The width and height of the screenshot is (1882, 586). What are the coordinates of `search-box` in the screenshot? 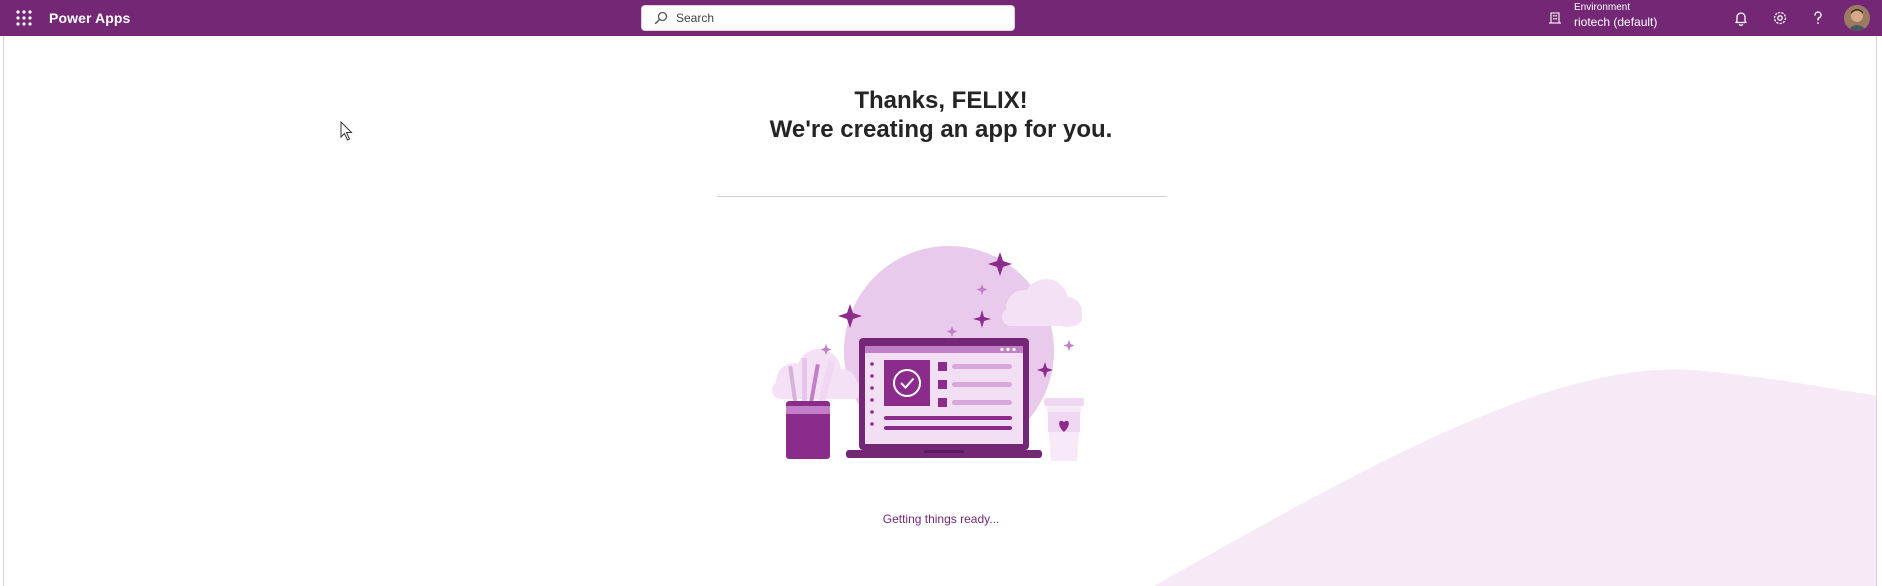 It's located at (828, 18).